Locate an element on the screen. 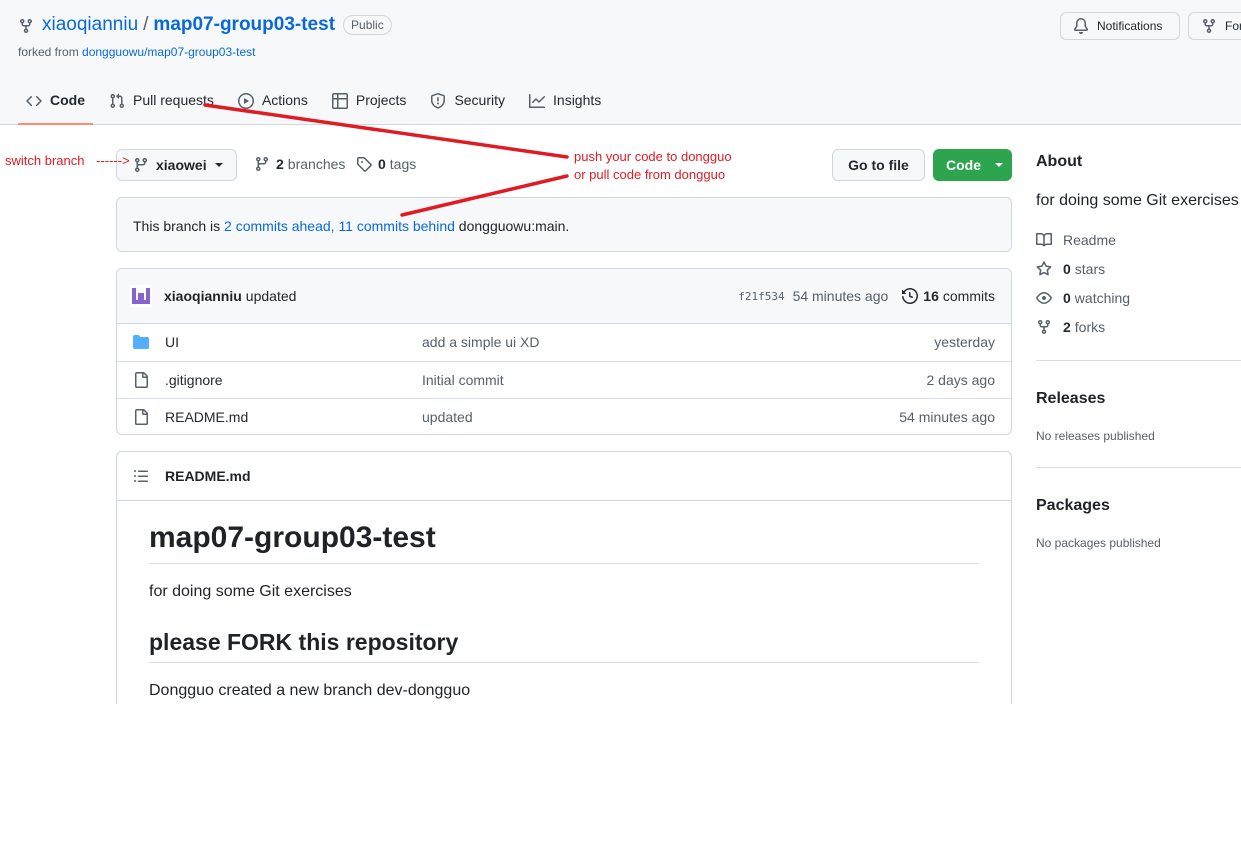  code-dropdown-button: Code is located at coordinates (972, 165).